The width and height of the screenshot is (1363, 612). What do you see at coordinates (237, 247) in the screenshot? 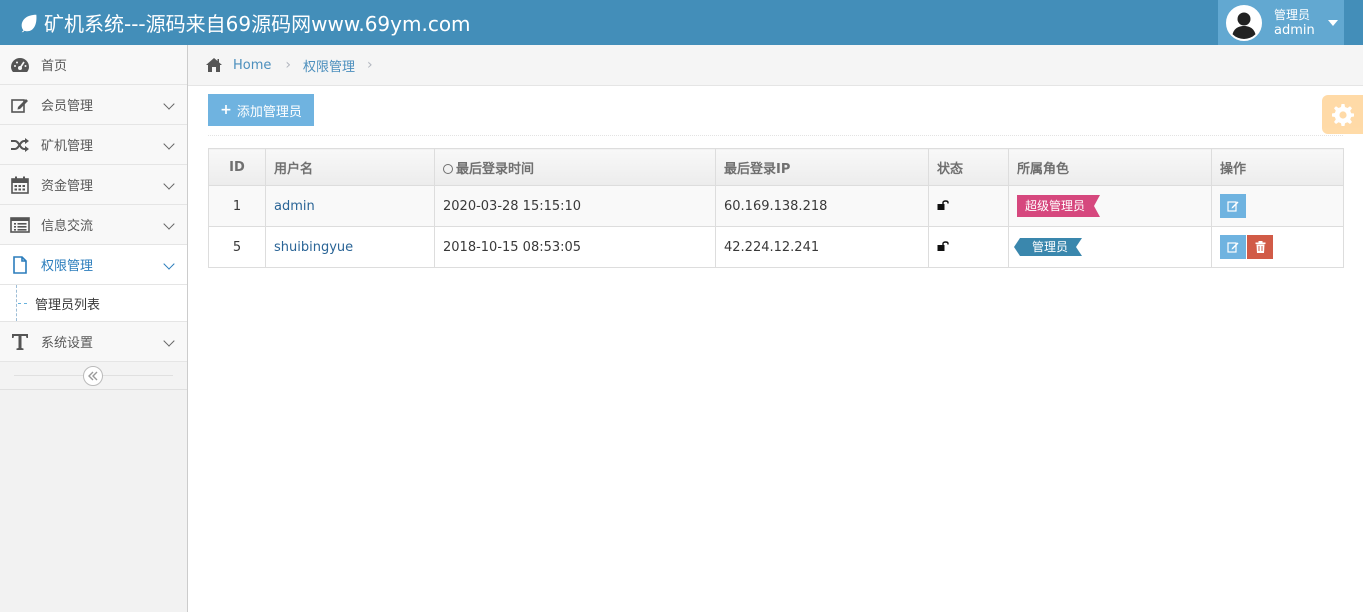
I see `cell-id: 5` at bounding box center [237, 247].